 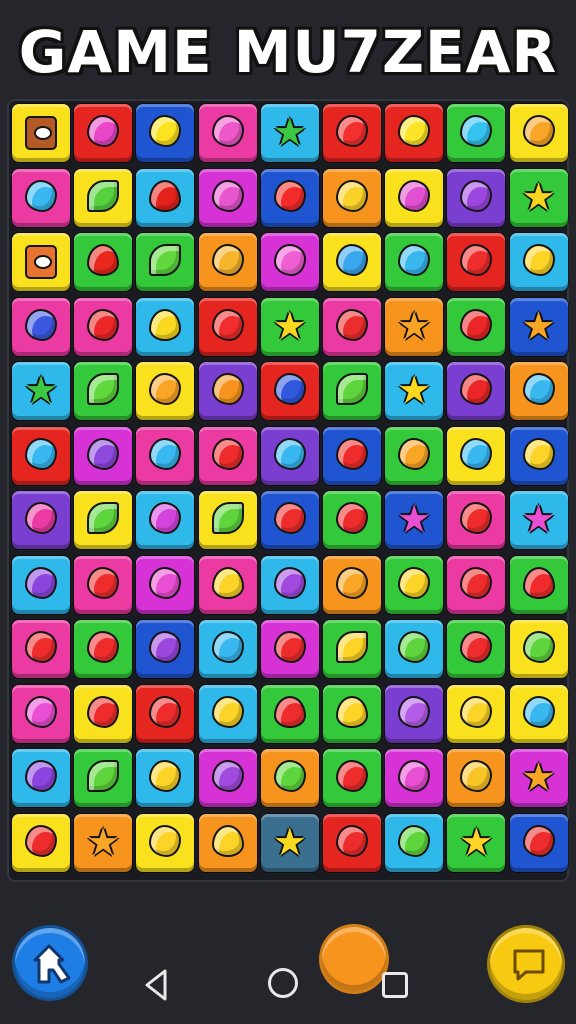 What do you see at coordinates (50, 963) in the screenshot?
I see `back-arrow-button` at bounding box center [50, 963].